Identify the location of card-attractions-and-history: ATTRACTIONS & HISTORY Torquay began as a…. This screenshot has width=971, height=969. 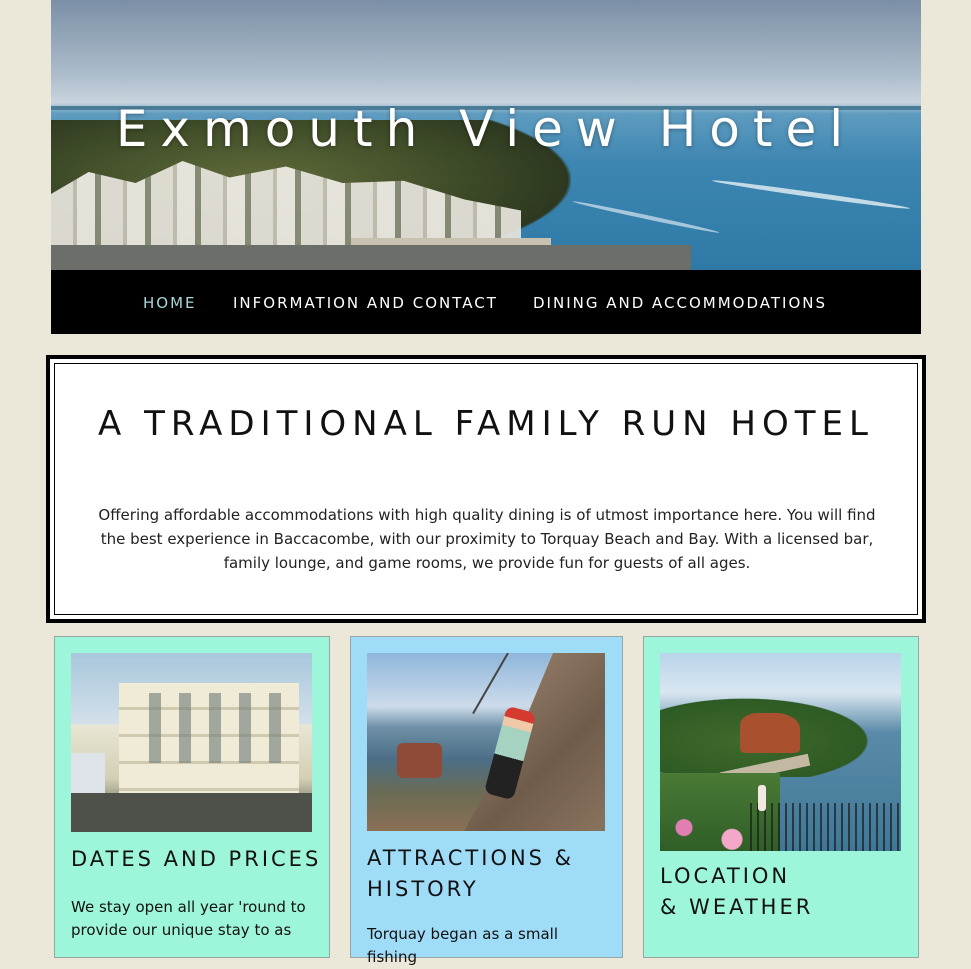
(486, 801).